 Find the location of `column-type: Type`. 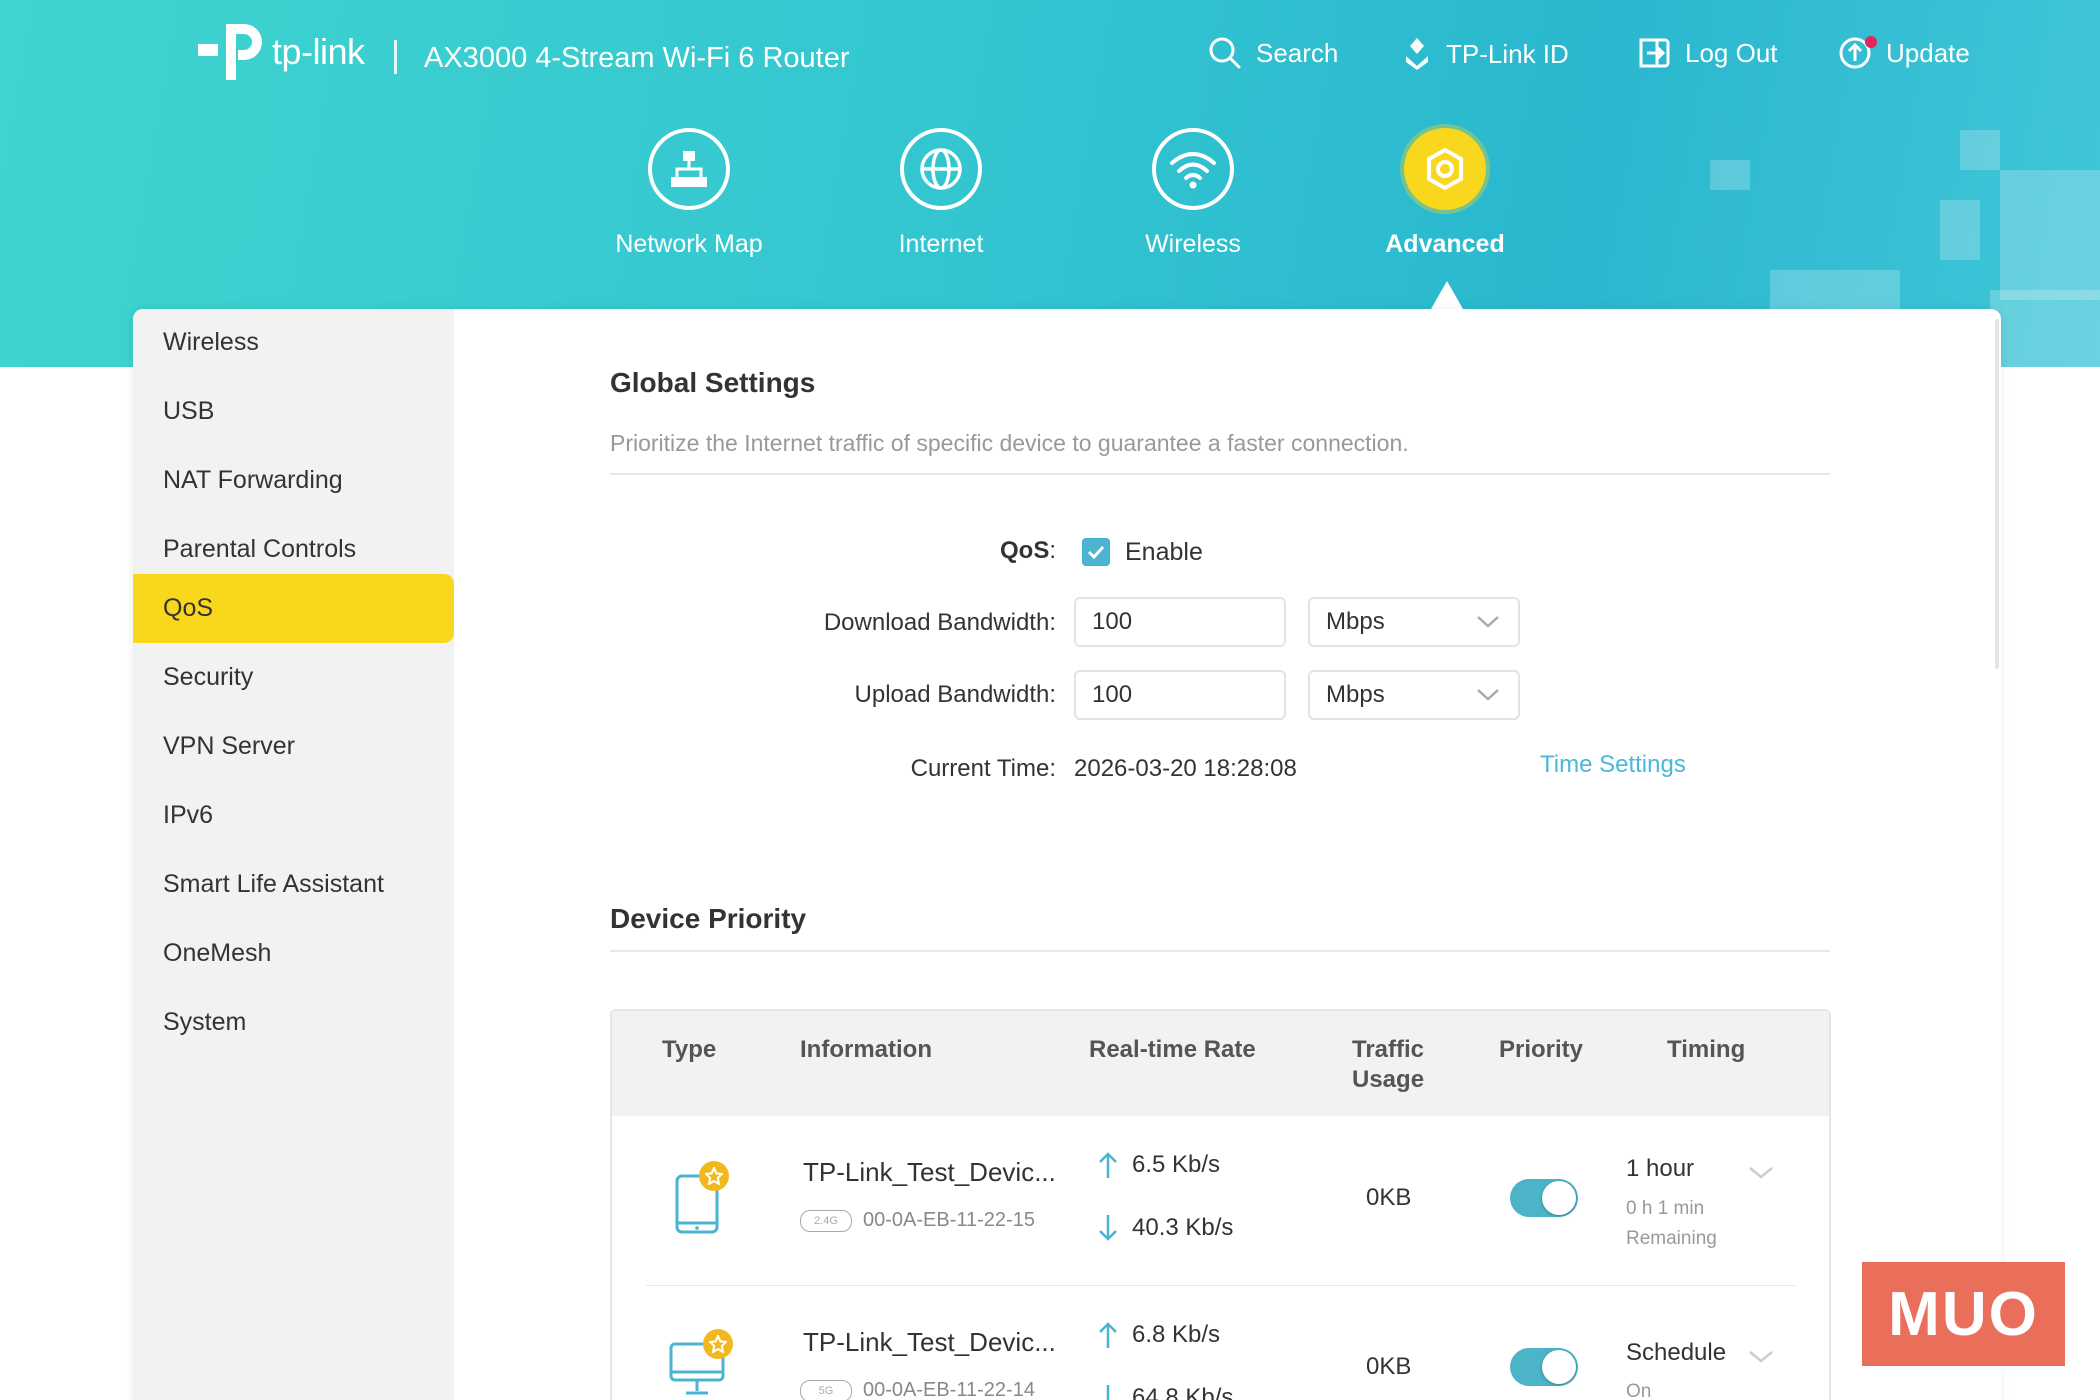

column-type: Type is located at coordinates (689, 1049).